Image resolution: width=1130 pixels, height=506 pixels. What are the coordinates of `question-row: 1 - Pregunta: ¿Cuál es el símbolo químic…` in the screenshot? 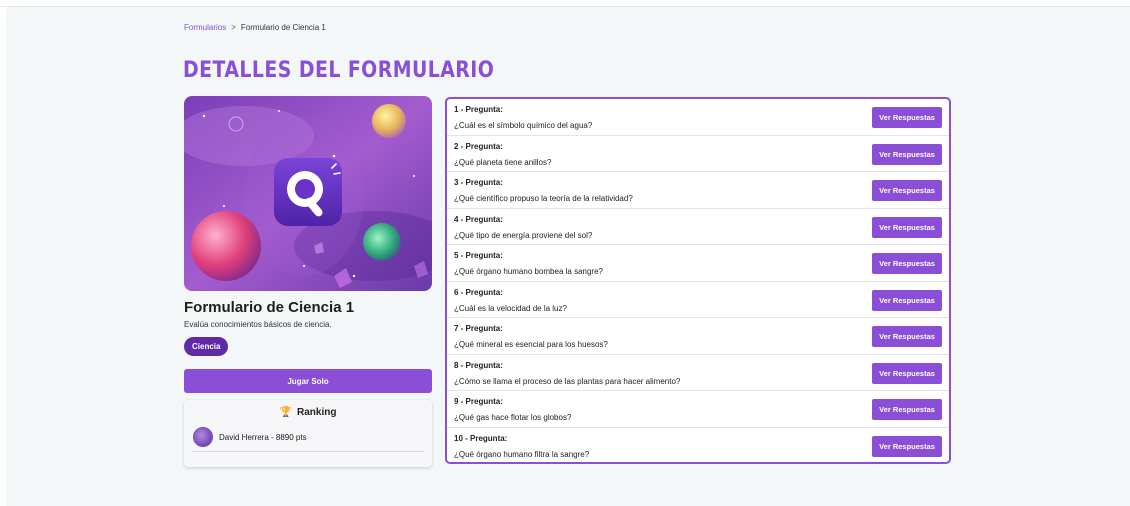 It's located at (698, 117).